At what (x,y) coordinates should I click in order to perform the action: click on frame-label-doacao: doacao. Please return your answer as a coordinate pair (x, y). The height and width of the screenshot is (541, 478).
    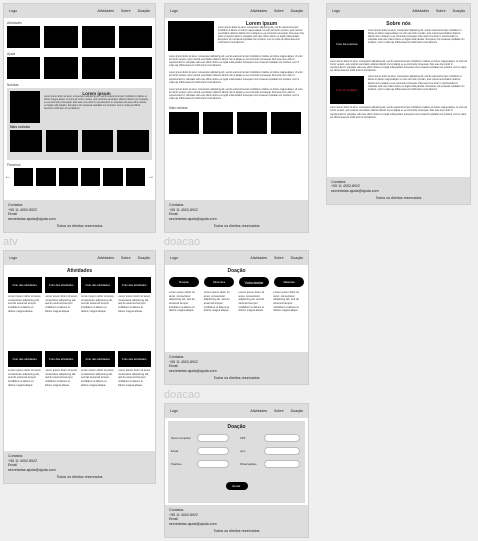
    Looking at the image, I should click on (182, 242).